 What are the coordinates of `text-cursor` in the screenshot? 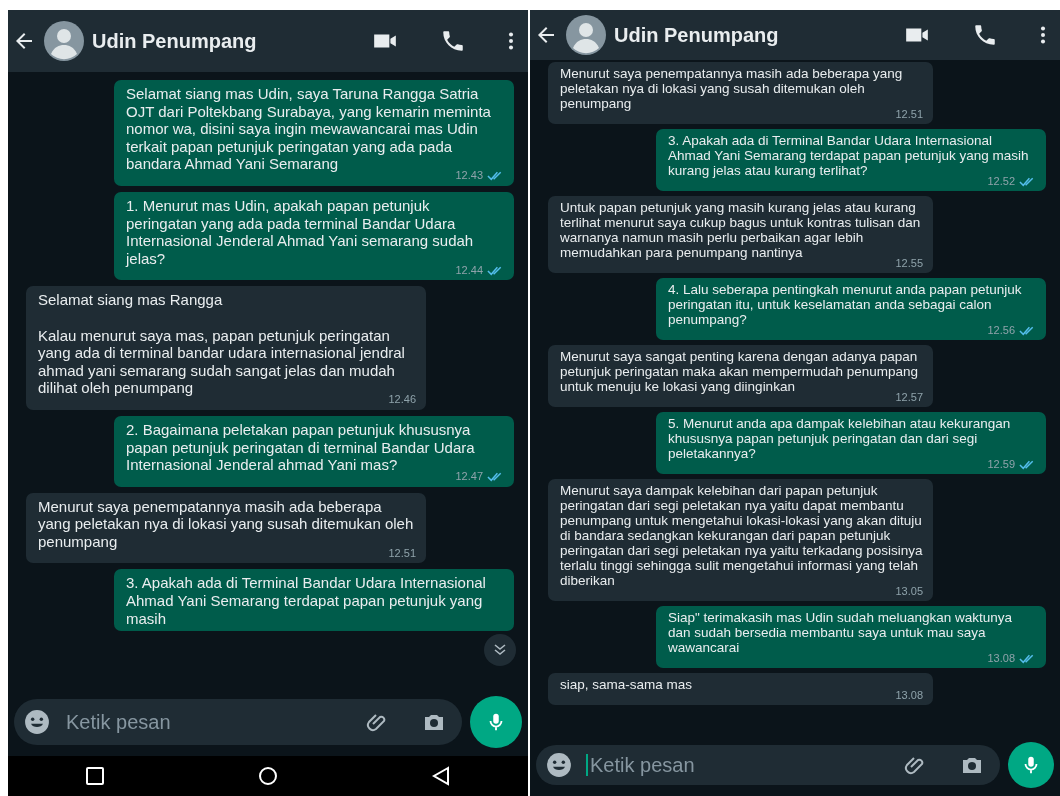 It's located at (587, 765).